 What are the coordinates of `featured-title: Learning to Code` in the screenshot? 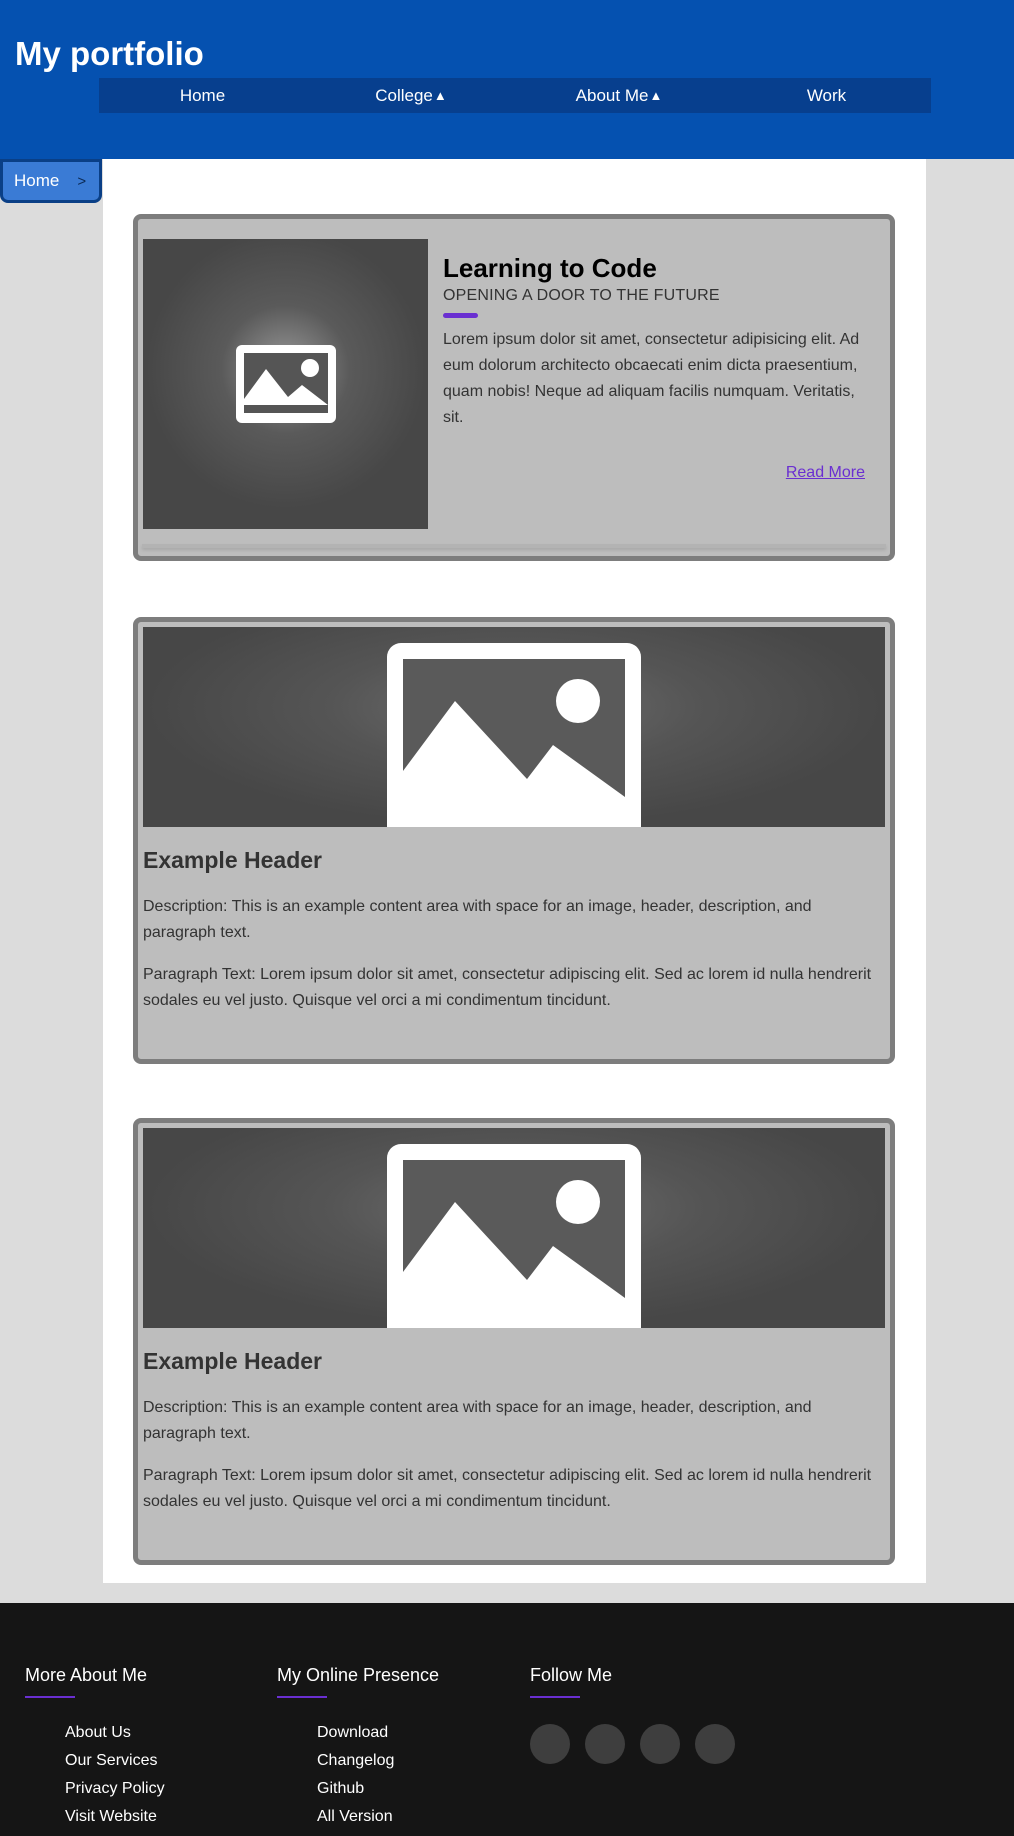 It's located at (550, 268).